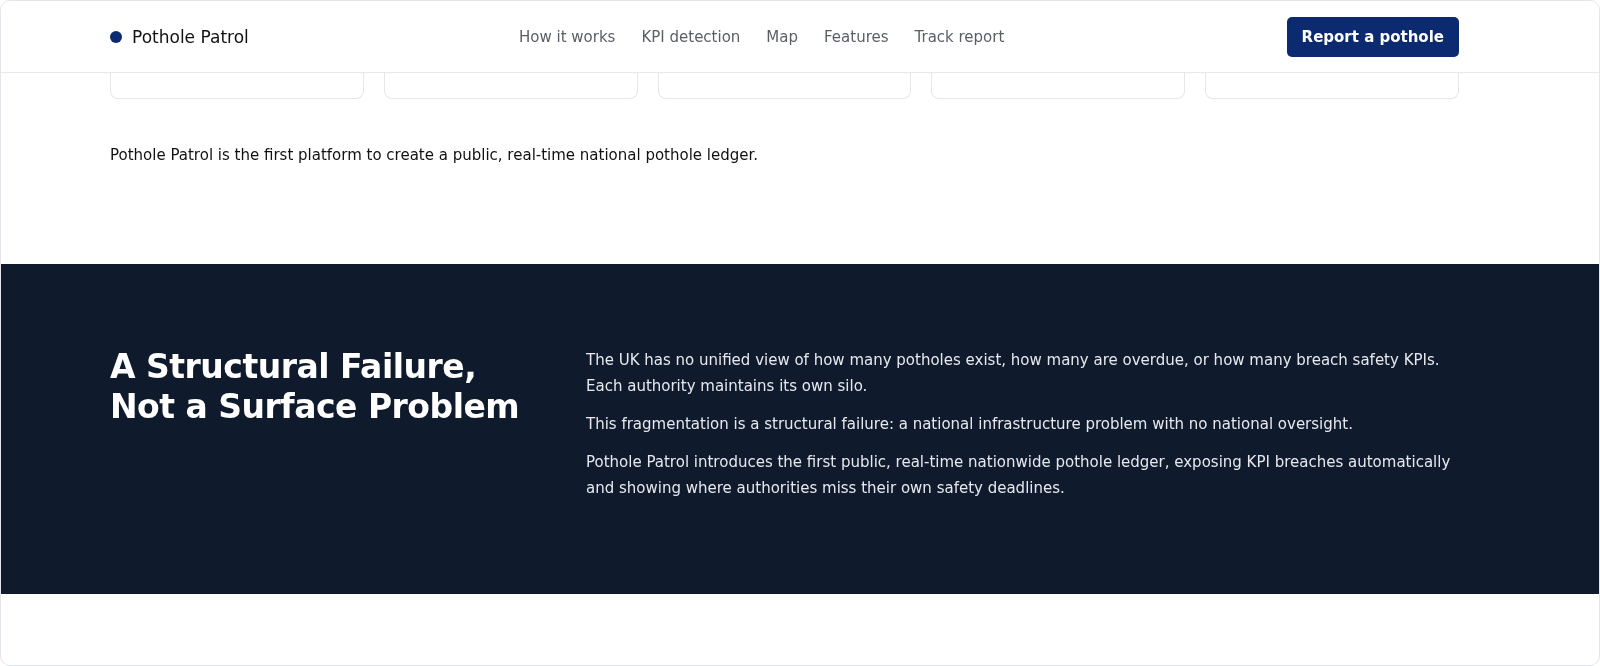 The width and height of the screenshot is (1600, 666). Describe the element at coordinates (190, 36) in the screenshot. I see `brand-name: Pothole Patrol` at that location.